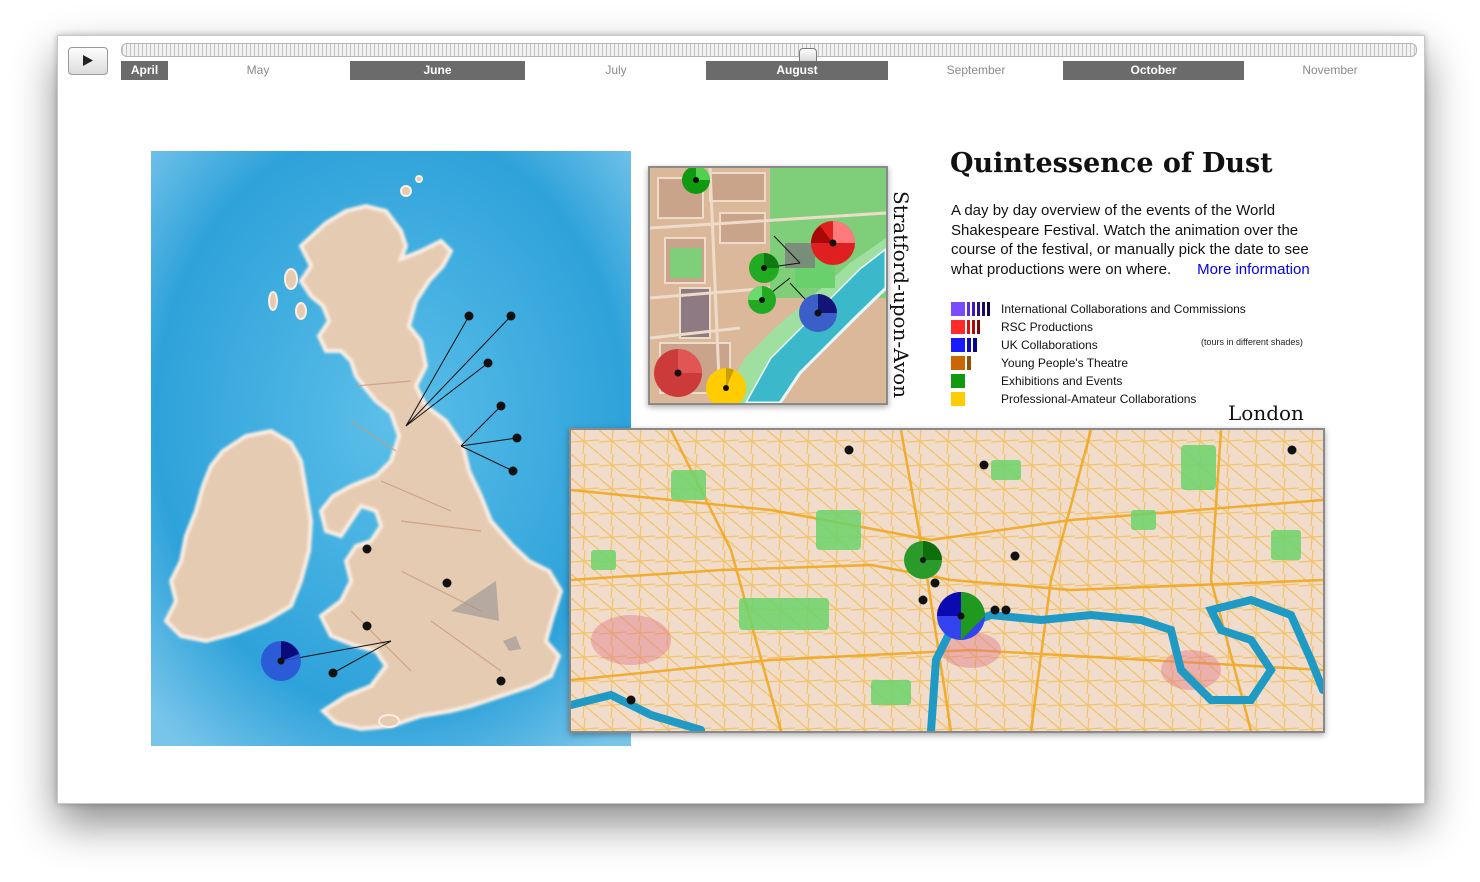 This screenshot has height=882, width=1480. Describe the element at coordinates (437, 70) in the screenshot. I see `month-june: June` at that location.